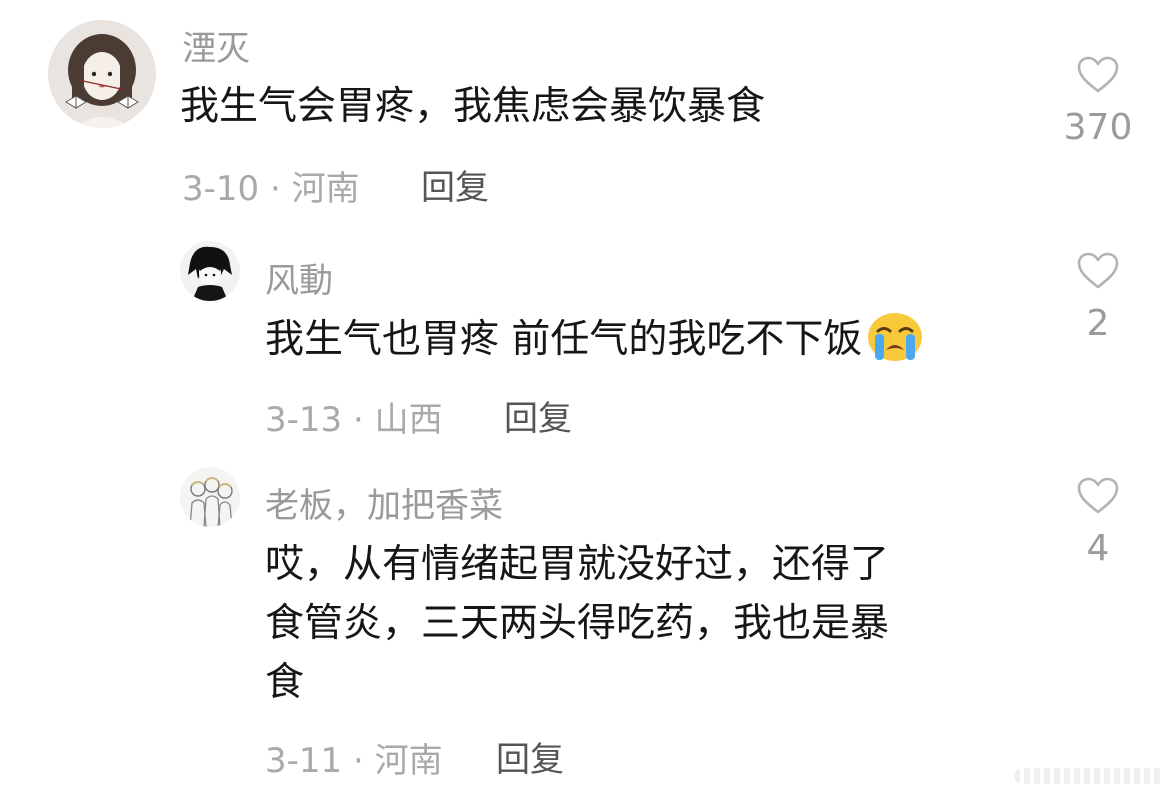 This screenshot has height=792, width=1170. I want to click on watermark, so click(1089, 776).